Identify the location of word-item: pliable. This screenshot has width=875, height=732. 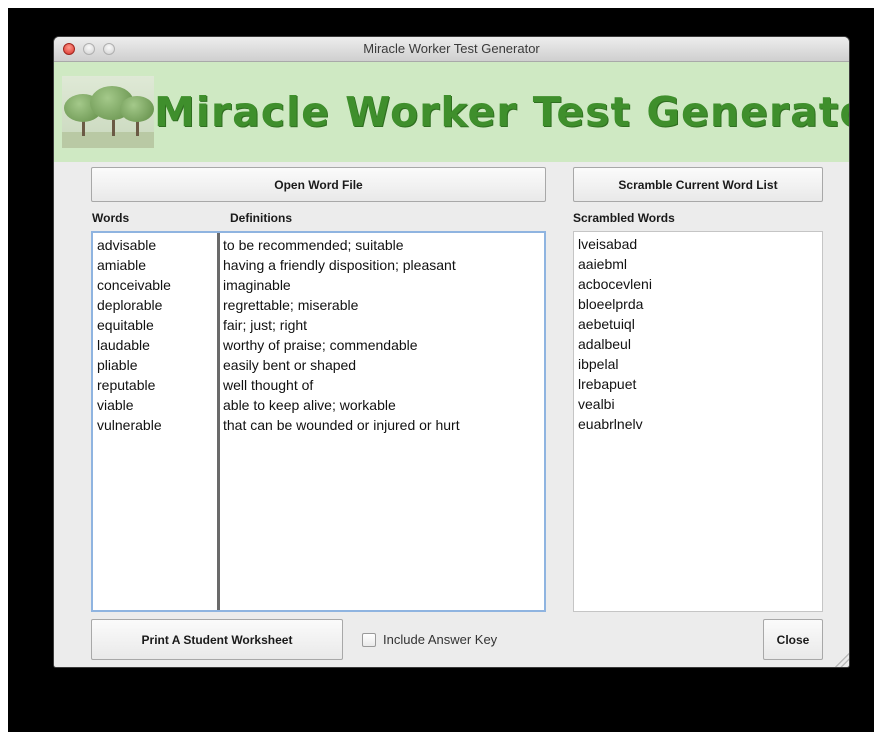
(117, 365).